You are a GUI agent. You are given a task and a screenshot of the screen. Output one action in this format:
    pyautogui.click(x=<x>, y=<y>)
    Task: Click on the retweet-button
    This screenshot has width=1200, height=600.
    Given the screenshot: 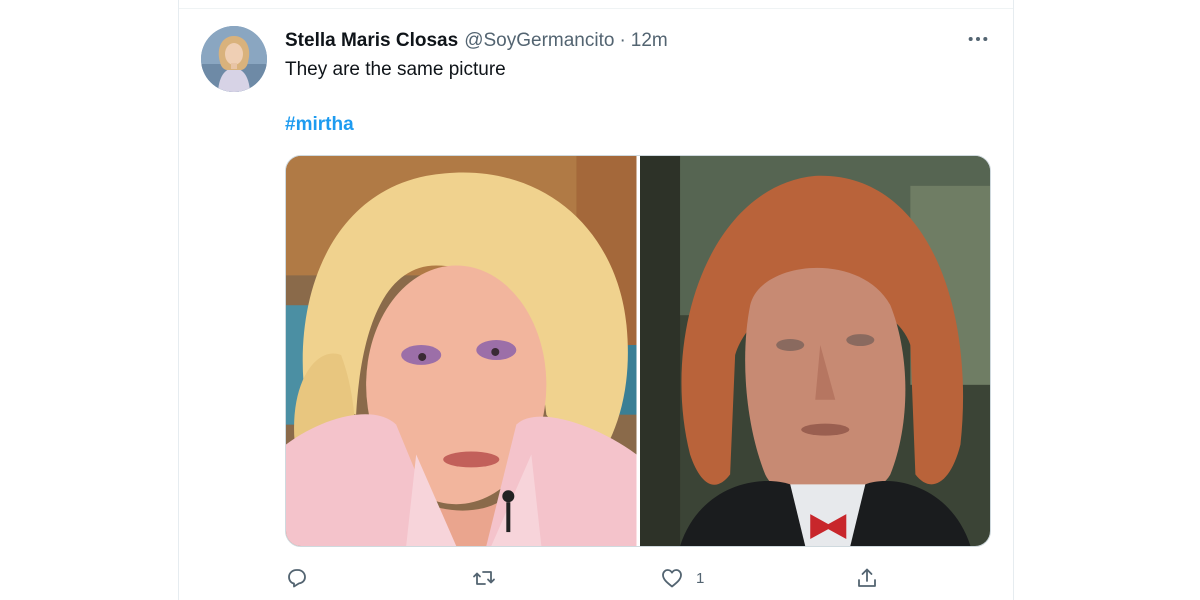 What is the action you would take?
    pyautogui.click(x=490, y=578)
    